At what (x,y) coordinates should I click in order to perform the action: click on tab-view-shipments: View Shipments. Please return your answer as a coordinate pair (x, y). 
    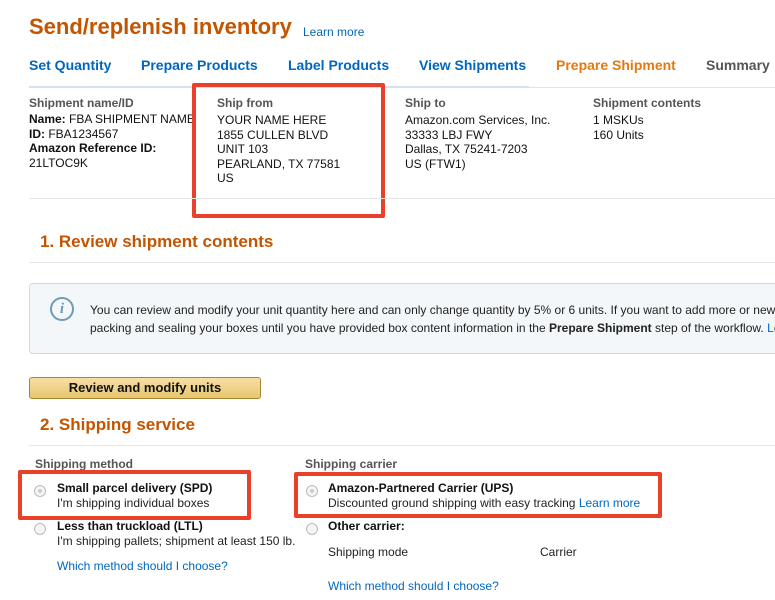
    Looking at the image, I should click on (472, 65).